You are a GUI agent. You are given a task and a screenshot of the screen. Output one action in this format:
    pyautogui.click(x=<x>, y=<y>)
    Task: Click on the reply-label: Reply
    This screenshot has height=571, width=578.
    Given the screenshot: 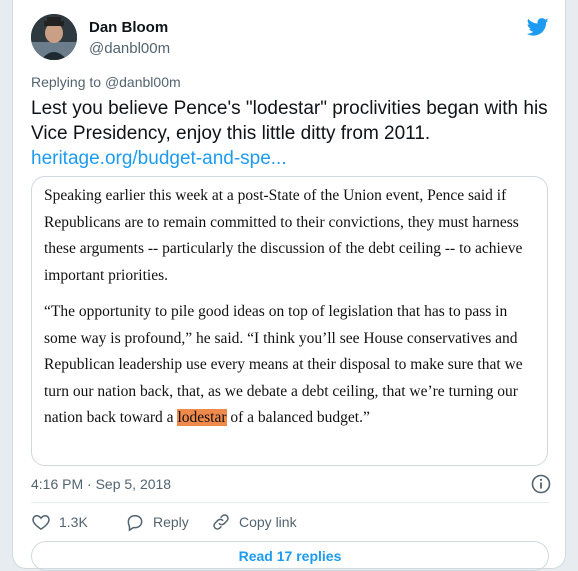 What is the action you would take?
    pyautogui.click(x=171, y=522)
    